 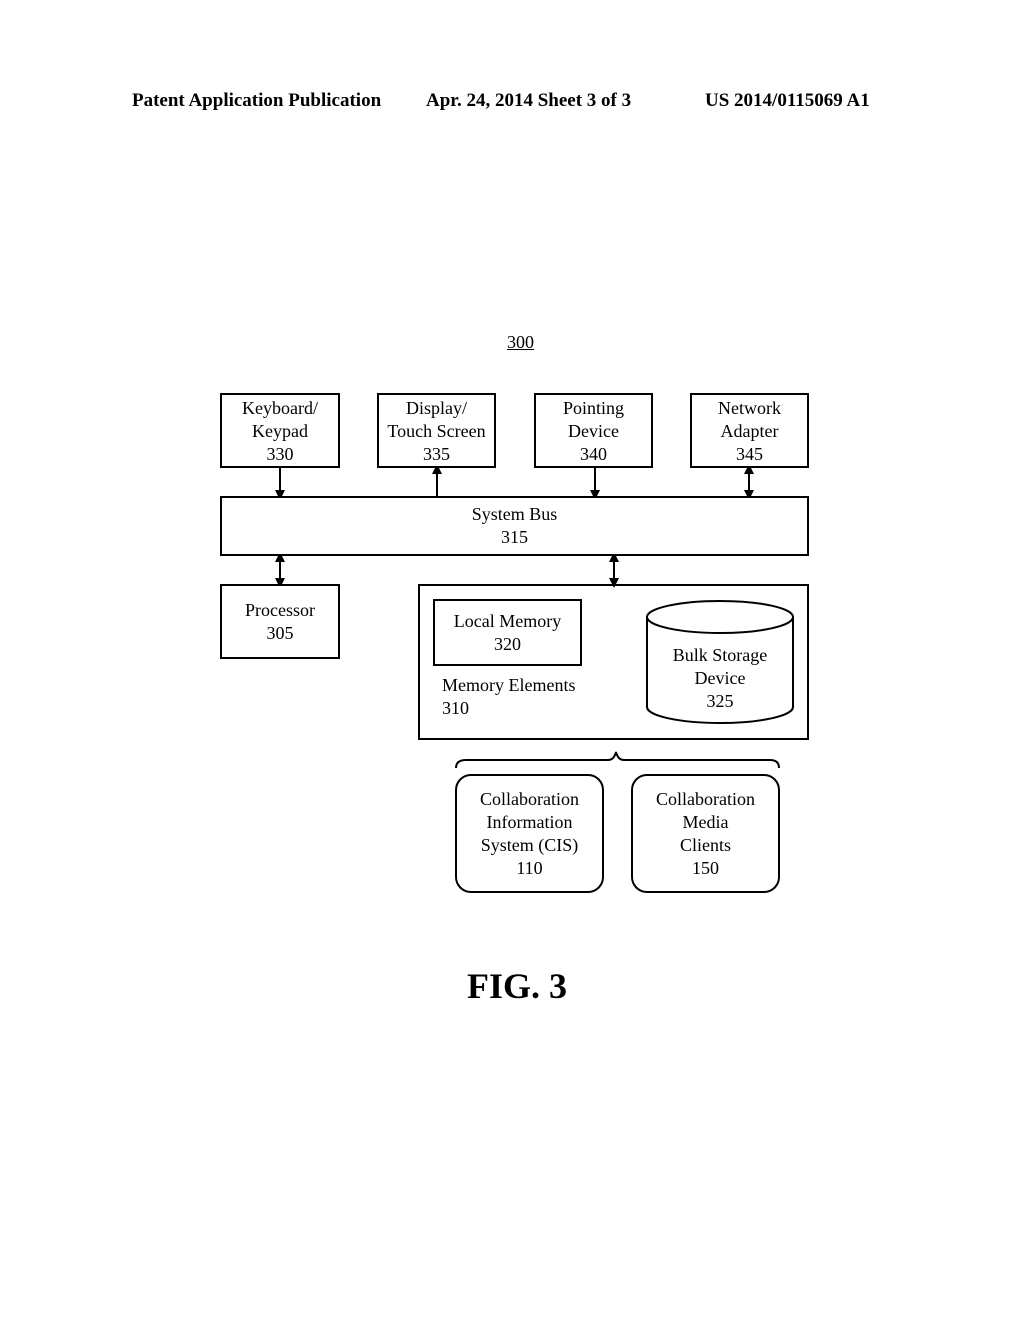 What do you see at coordinates (720, 655) in the screenshot?
I see `bulk-storage-label-1: Bulk Storage` at bounding box center [720, 655].